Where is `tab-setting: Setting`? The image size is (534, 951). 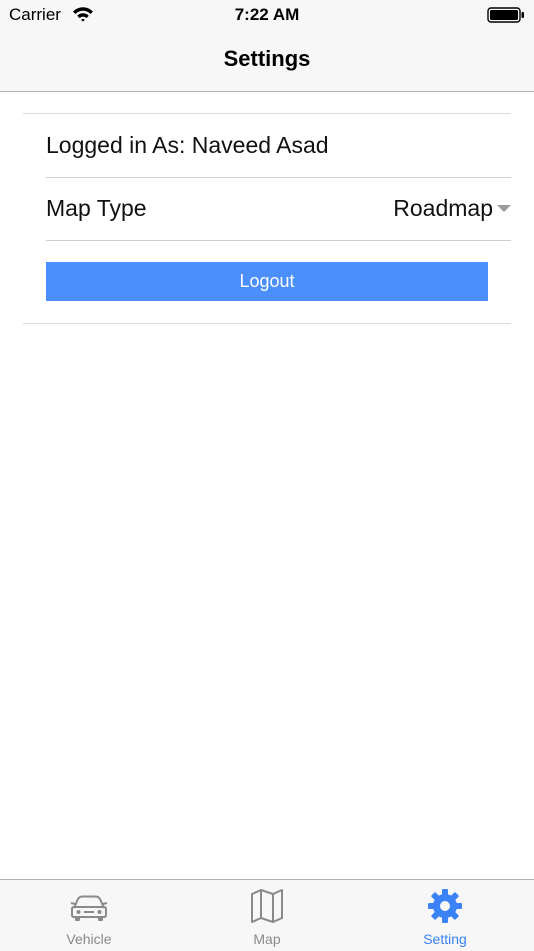 tab-setting: Setting is located at coordinates (445, 915).